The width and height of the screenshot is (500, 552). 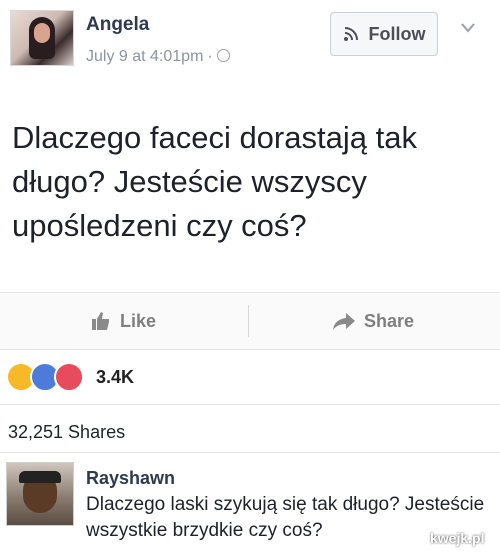 I want to click on author-avatar, so click(x=42, y=38).